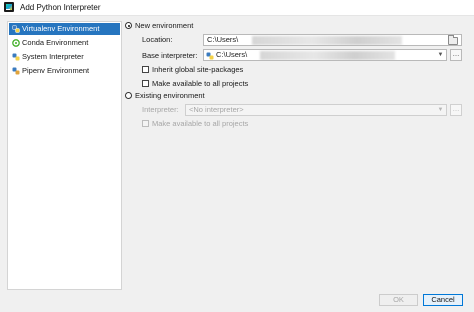  What do you see at coordinates (223, 39) in the screenshot?
I see `location-value: C:\Users\` at bounding box center [223, 39].